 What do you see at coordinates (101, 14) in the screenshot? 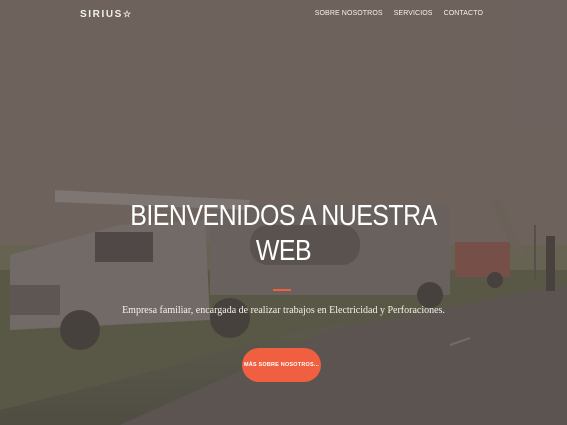
I see `brand-text: SIRIUS` at bounding box center [101, 14].